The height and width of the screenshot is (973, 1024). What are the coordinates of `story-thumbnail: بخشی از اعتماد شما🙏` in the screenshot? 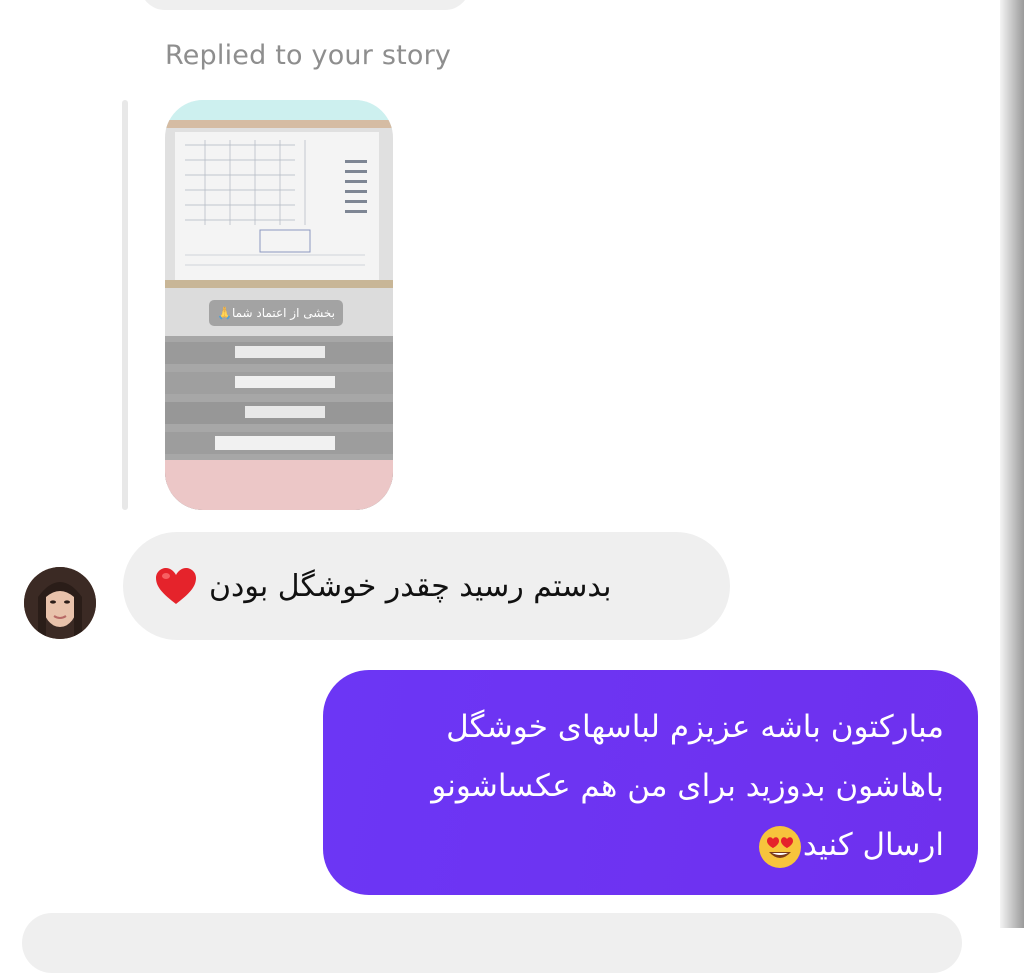 It's located at (279, 305).